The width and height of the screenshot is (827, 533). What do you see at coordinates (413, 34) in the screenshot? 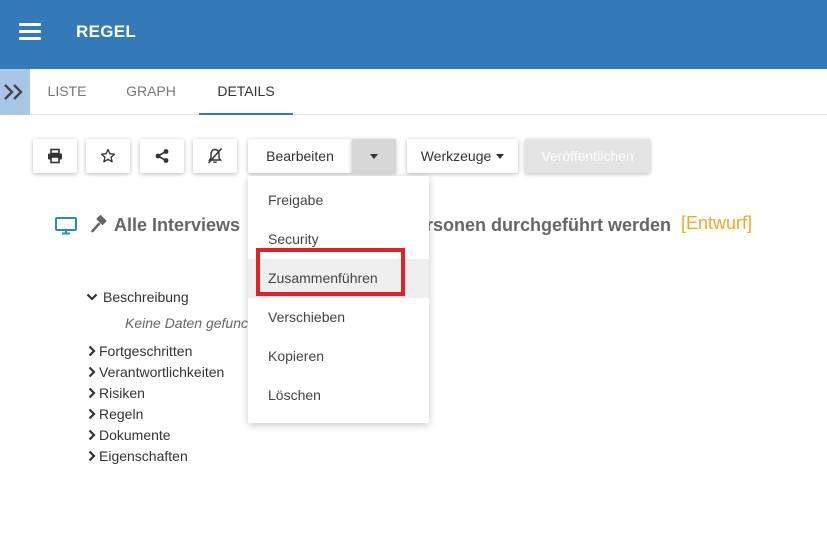
I see `app-bar: REGEL` at bounding box center [413, 34].